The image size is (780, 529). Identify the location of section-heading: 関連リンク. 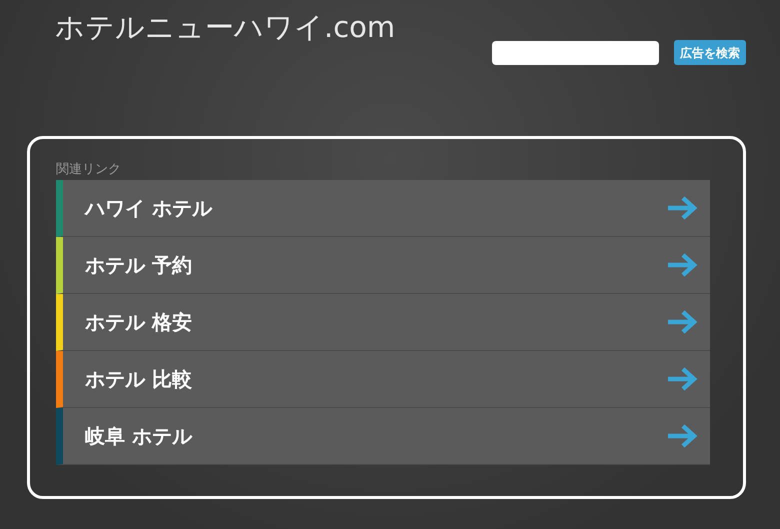
(89, 170).